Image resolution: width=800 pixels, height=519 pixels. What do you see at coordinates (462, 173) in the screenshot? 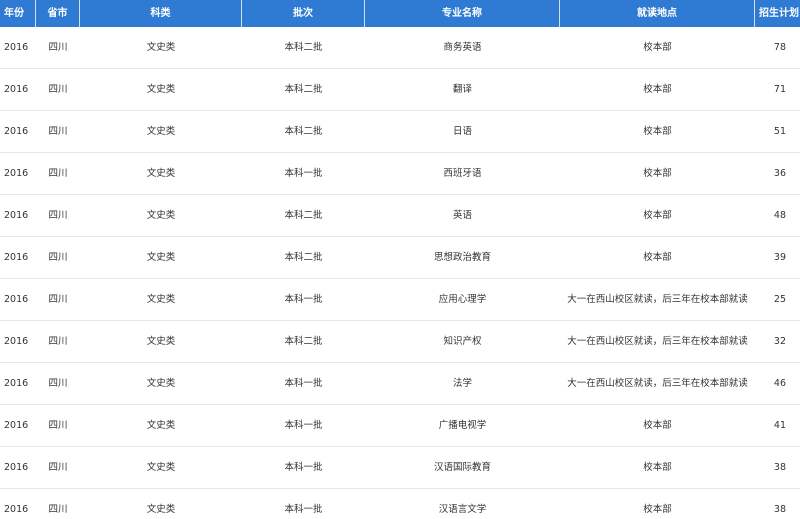
I see `cell-major: 西班牙语` at bounding box center [462, 173].